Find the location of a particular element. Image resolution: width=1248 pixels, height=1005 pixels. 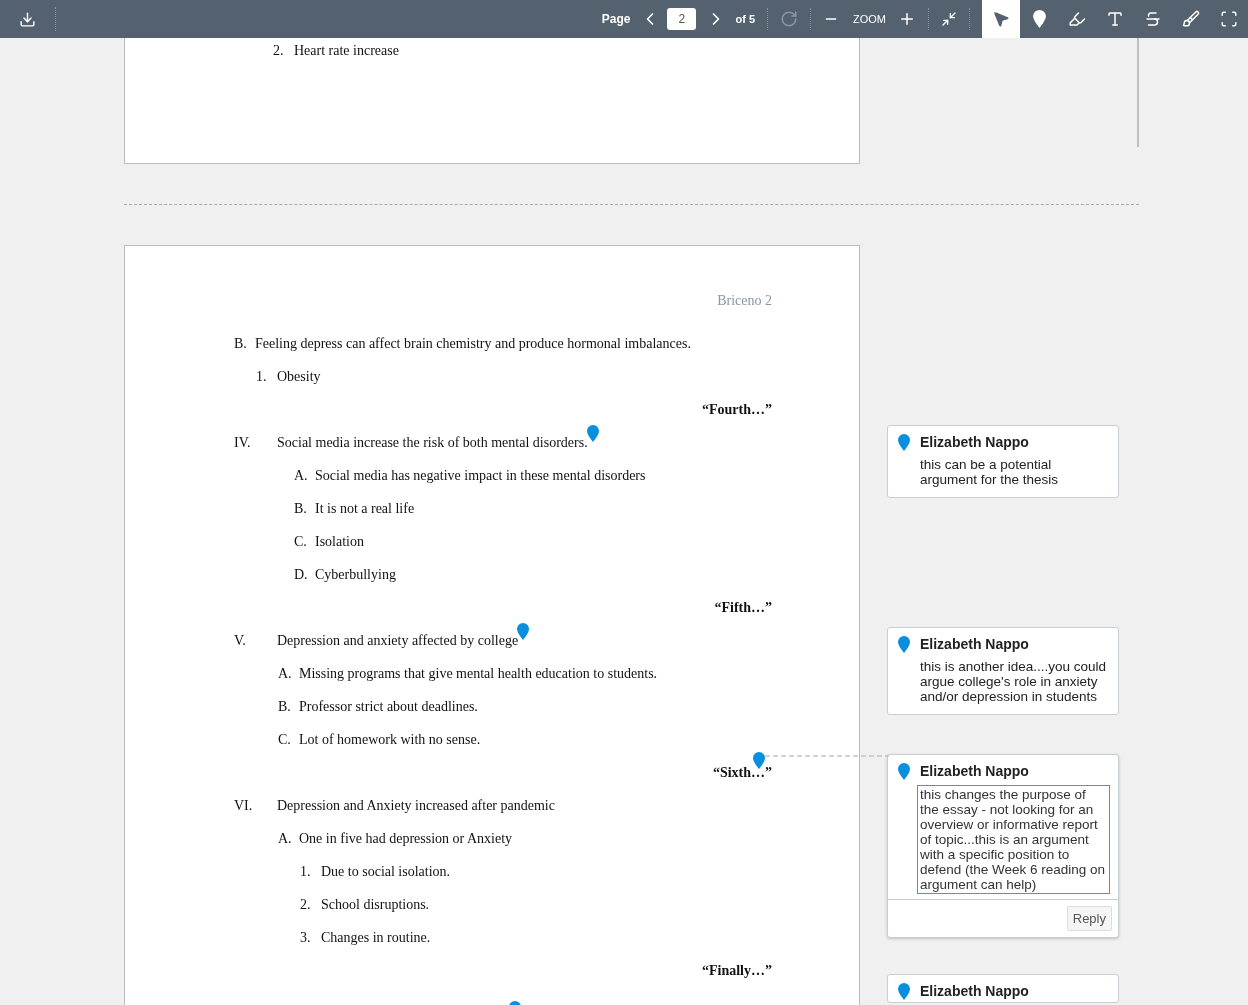

text-icon is located at coordinates (1115, 19).